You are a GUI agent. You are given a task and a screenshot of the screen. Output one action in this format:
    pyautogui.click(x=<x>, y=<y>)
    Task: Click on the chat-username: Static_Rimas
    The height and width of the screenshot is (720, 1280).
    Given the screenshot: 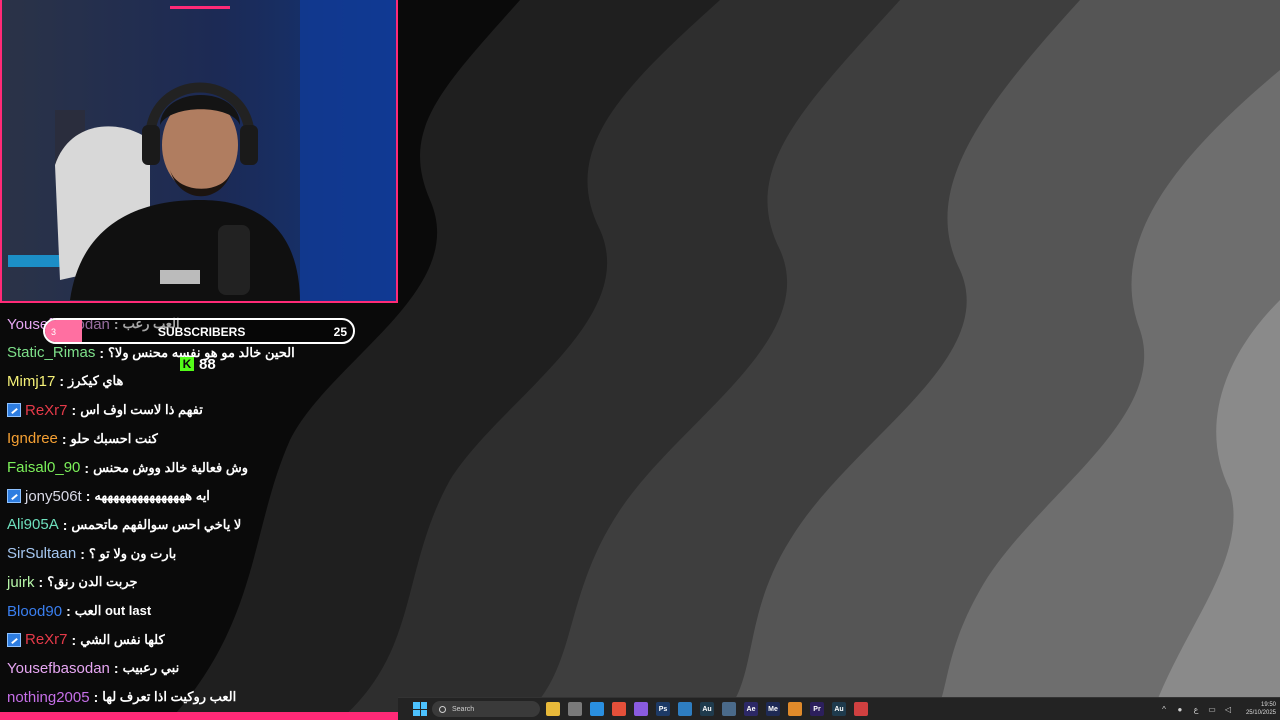 What is the action you would take?
    pyautogui.click(x=51, y=352)
    